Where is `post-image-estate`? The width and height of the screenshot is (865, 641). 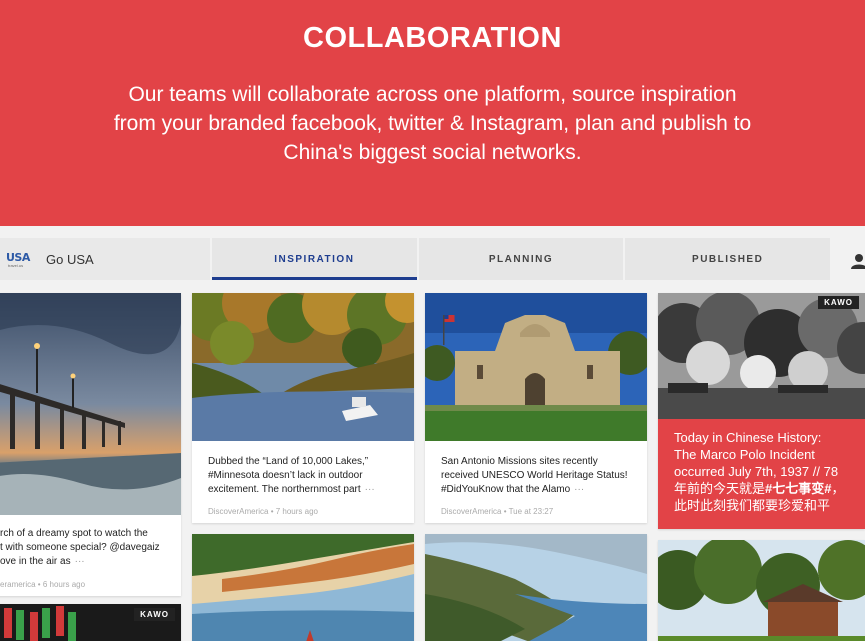 post-image-estate is located at coordinates (761, 590).